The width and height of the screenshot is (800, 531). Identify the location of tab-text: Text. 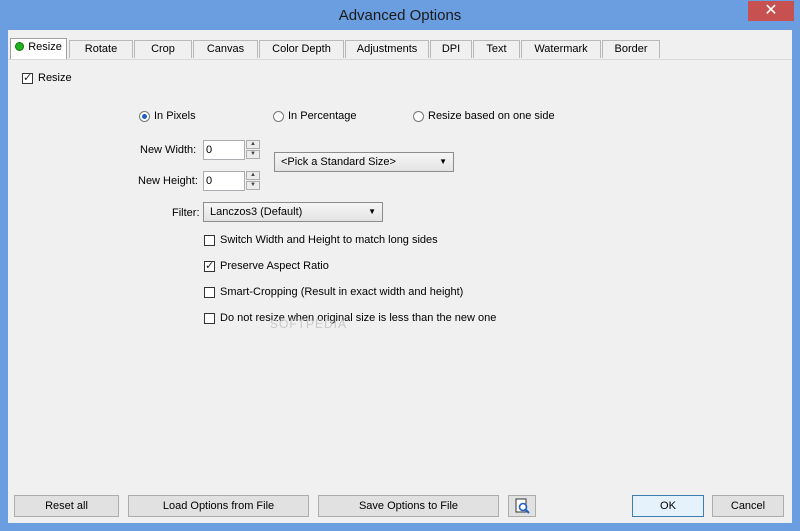
(496, 49).